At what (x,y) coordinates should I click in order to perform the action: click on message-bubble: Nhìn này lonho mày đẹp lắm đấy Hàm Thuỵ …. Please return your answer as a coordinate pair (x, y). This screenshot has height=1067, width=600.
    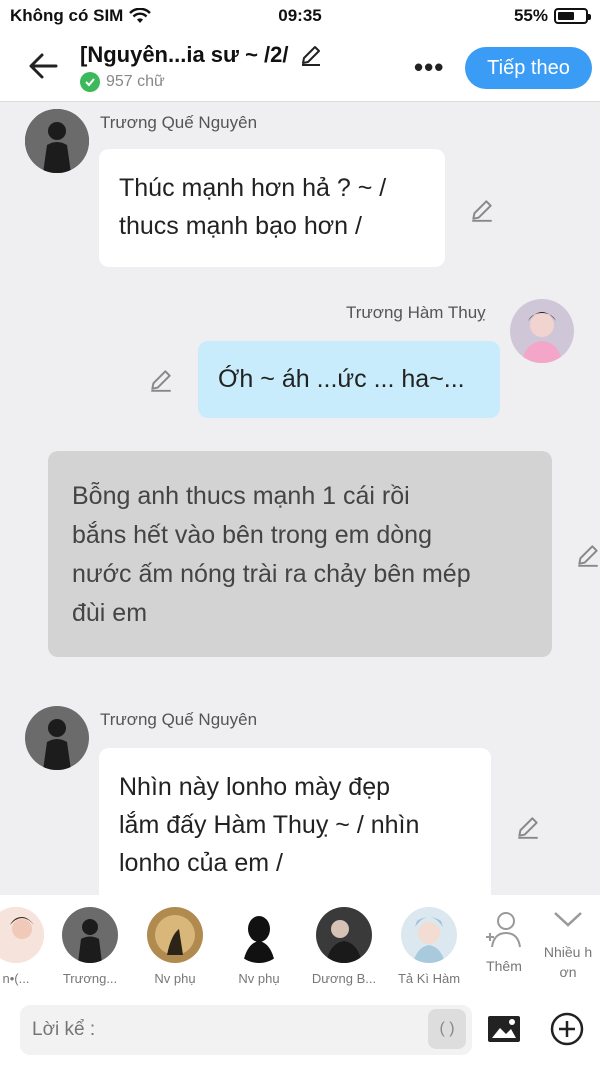
    Looking at the image, I should click on (295, 821).